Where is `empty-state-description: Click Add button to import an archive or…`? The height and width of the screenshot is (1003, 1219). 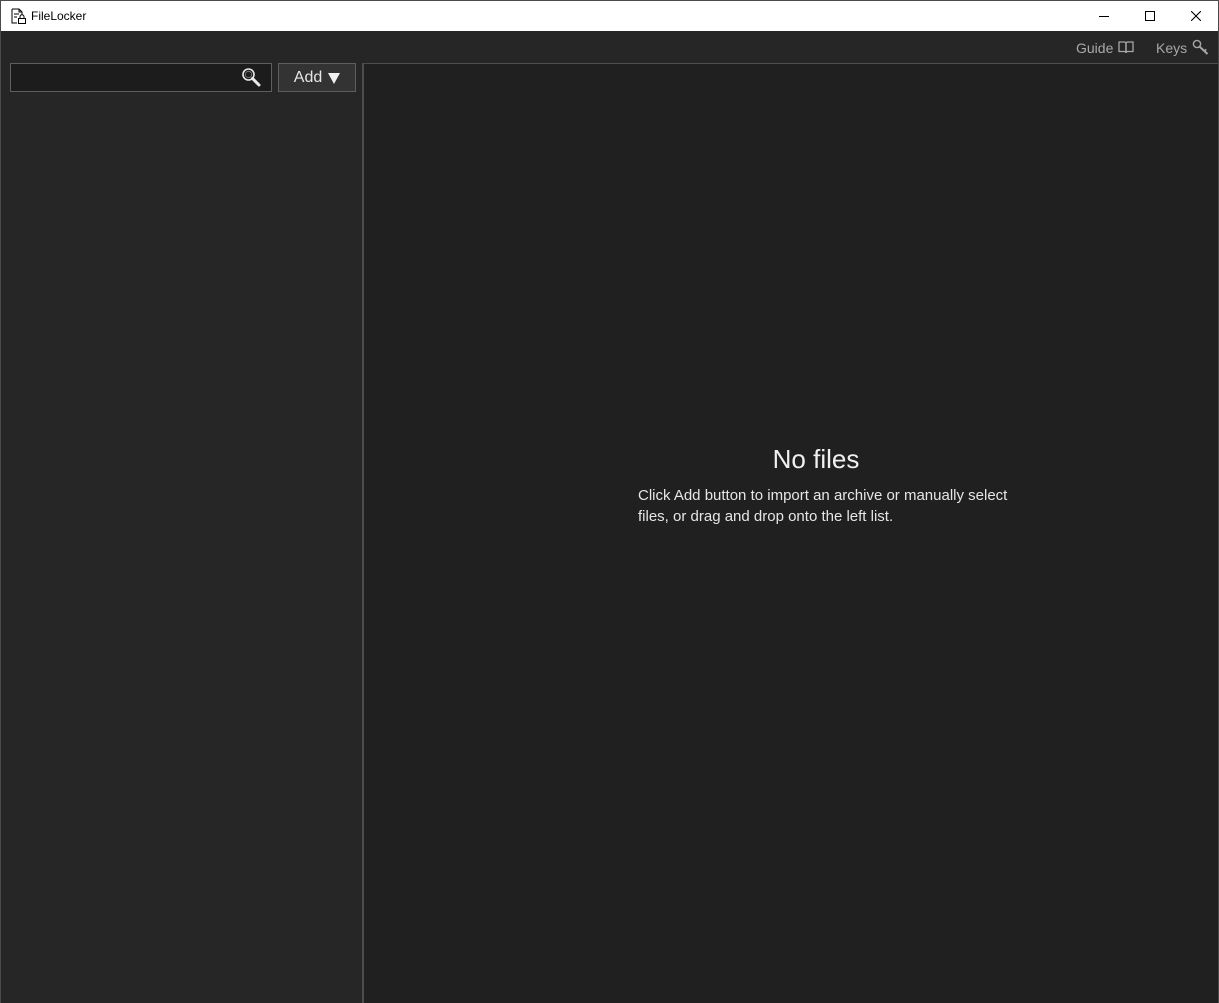
empty-state-description: Click Add button to import an archive or… is located at coordinates (823, 506).